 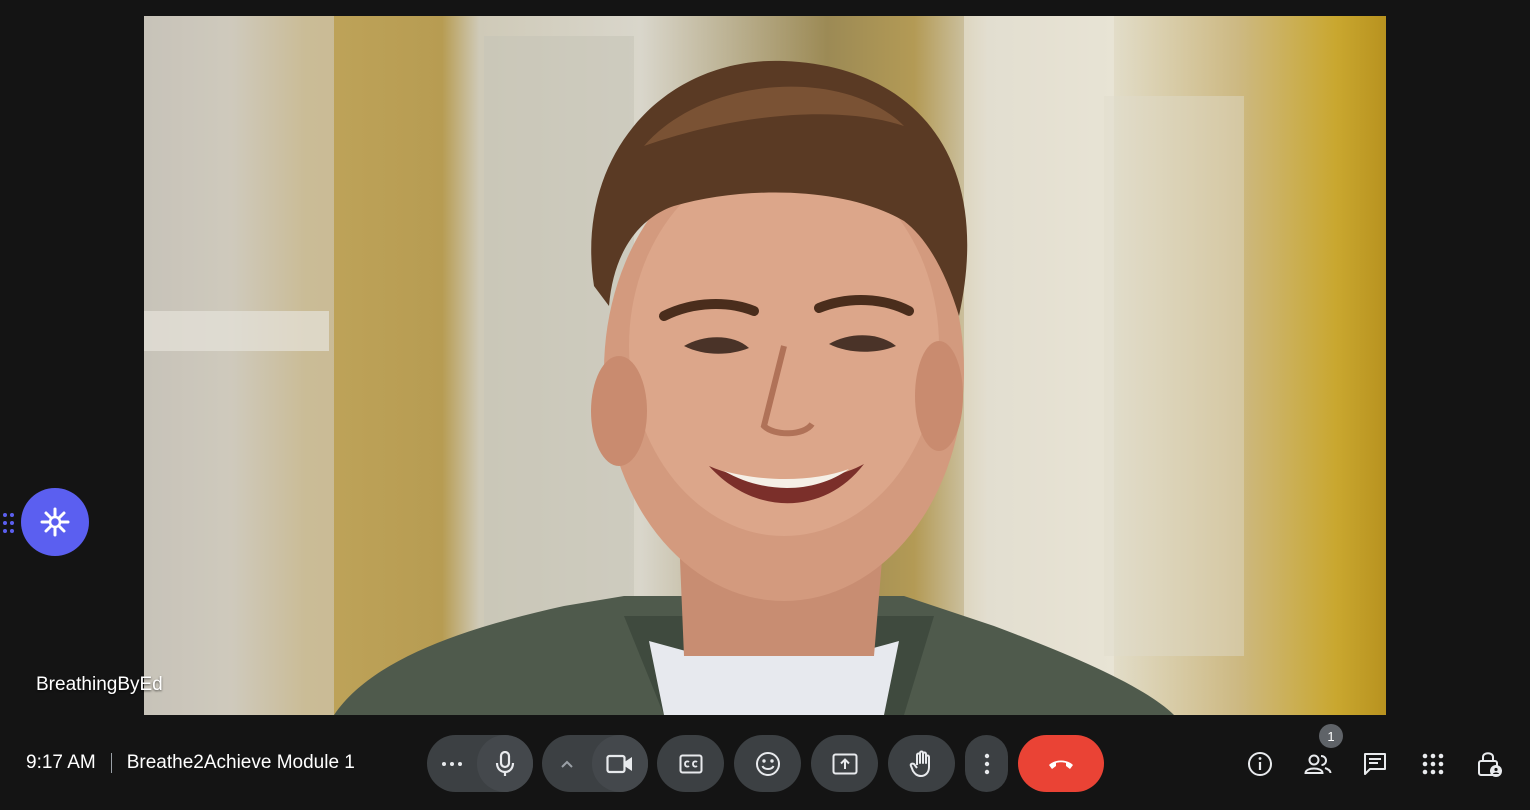 I want to click on host-controls-button, so click(x=1490, y=764).